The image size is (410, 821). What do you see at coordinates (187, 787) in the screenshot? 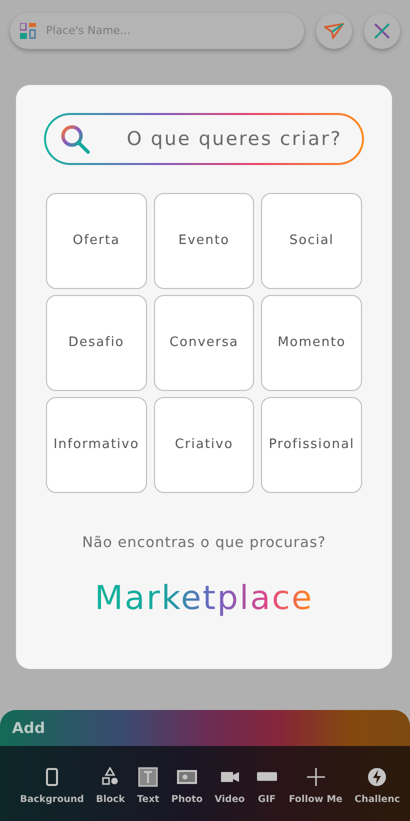
I see `tool-button: Photo` at bounding box center [187, 787].